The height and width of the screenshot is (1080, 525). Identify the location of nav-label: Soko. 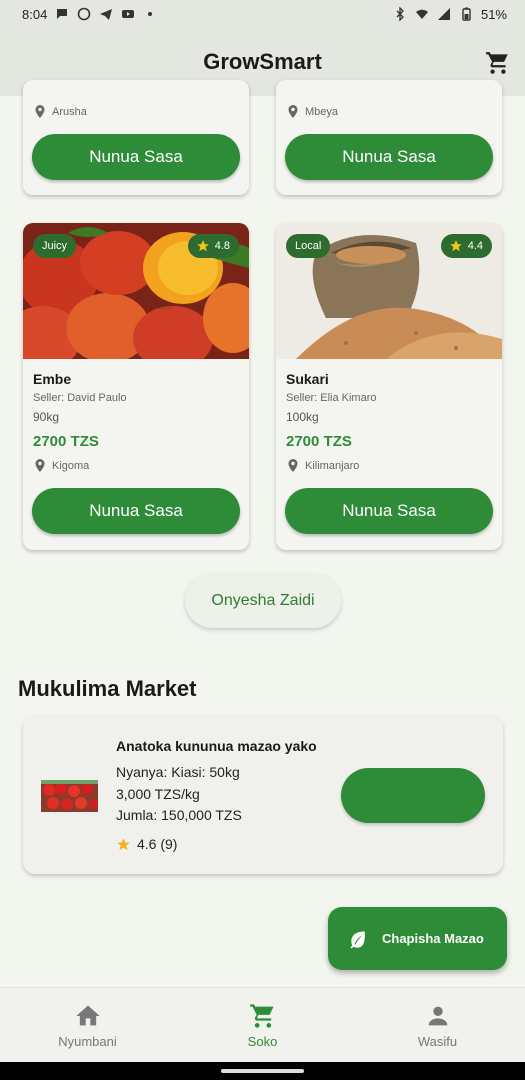
(262, 1041).